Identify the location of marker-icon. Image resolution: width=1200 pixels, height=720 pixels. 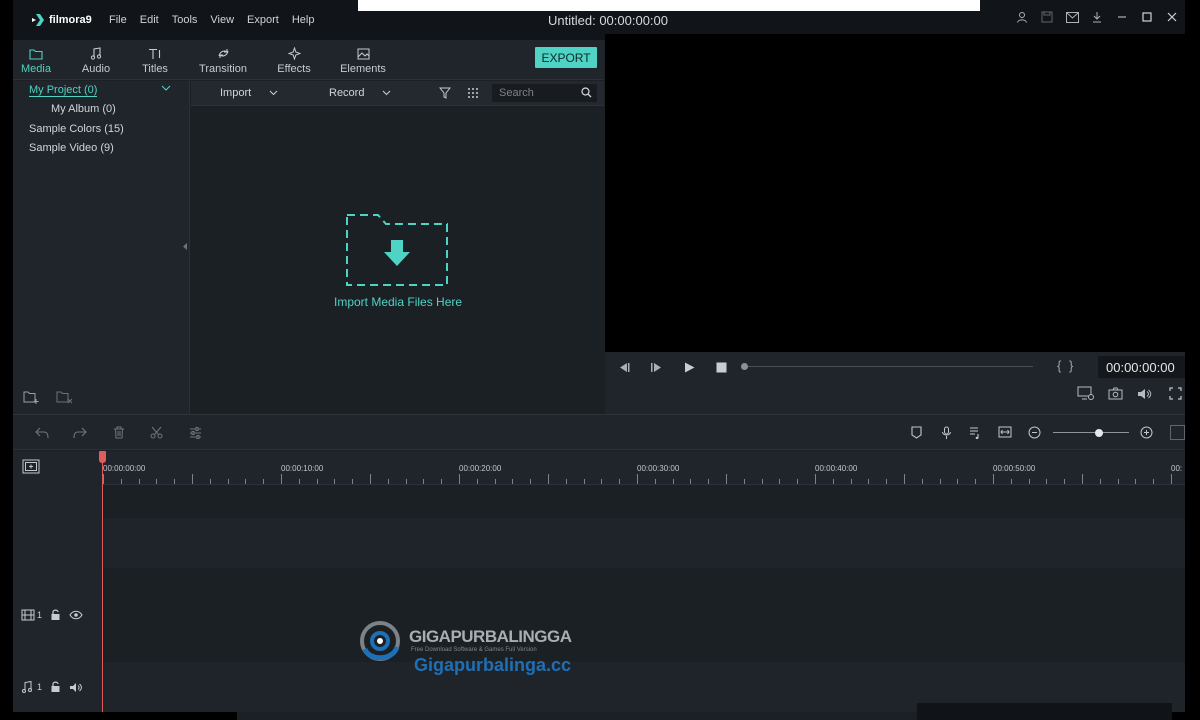
(916, 432).